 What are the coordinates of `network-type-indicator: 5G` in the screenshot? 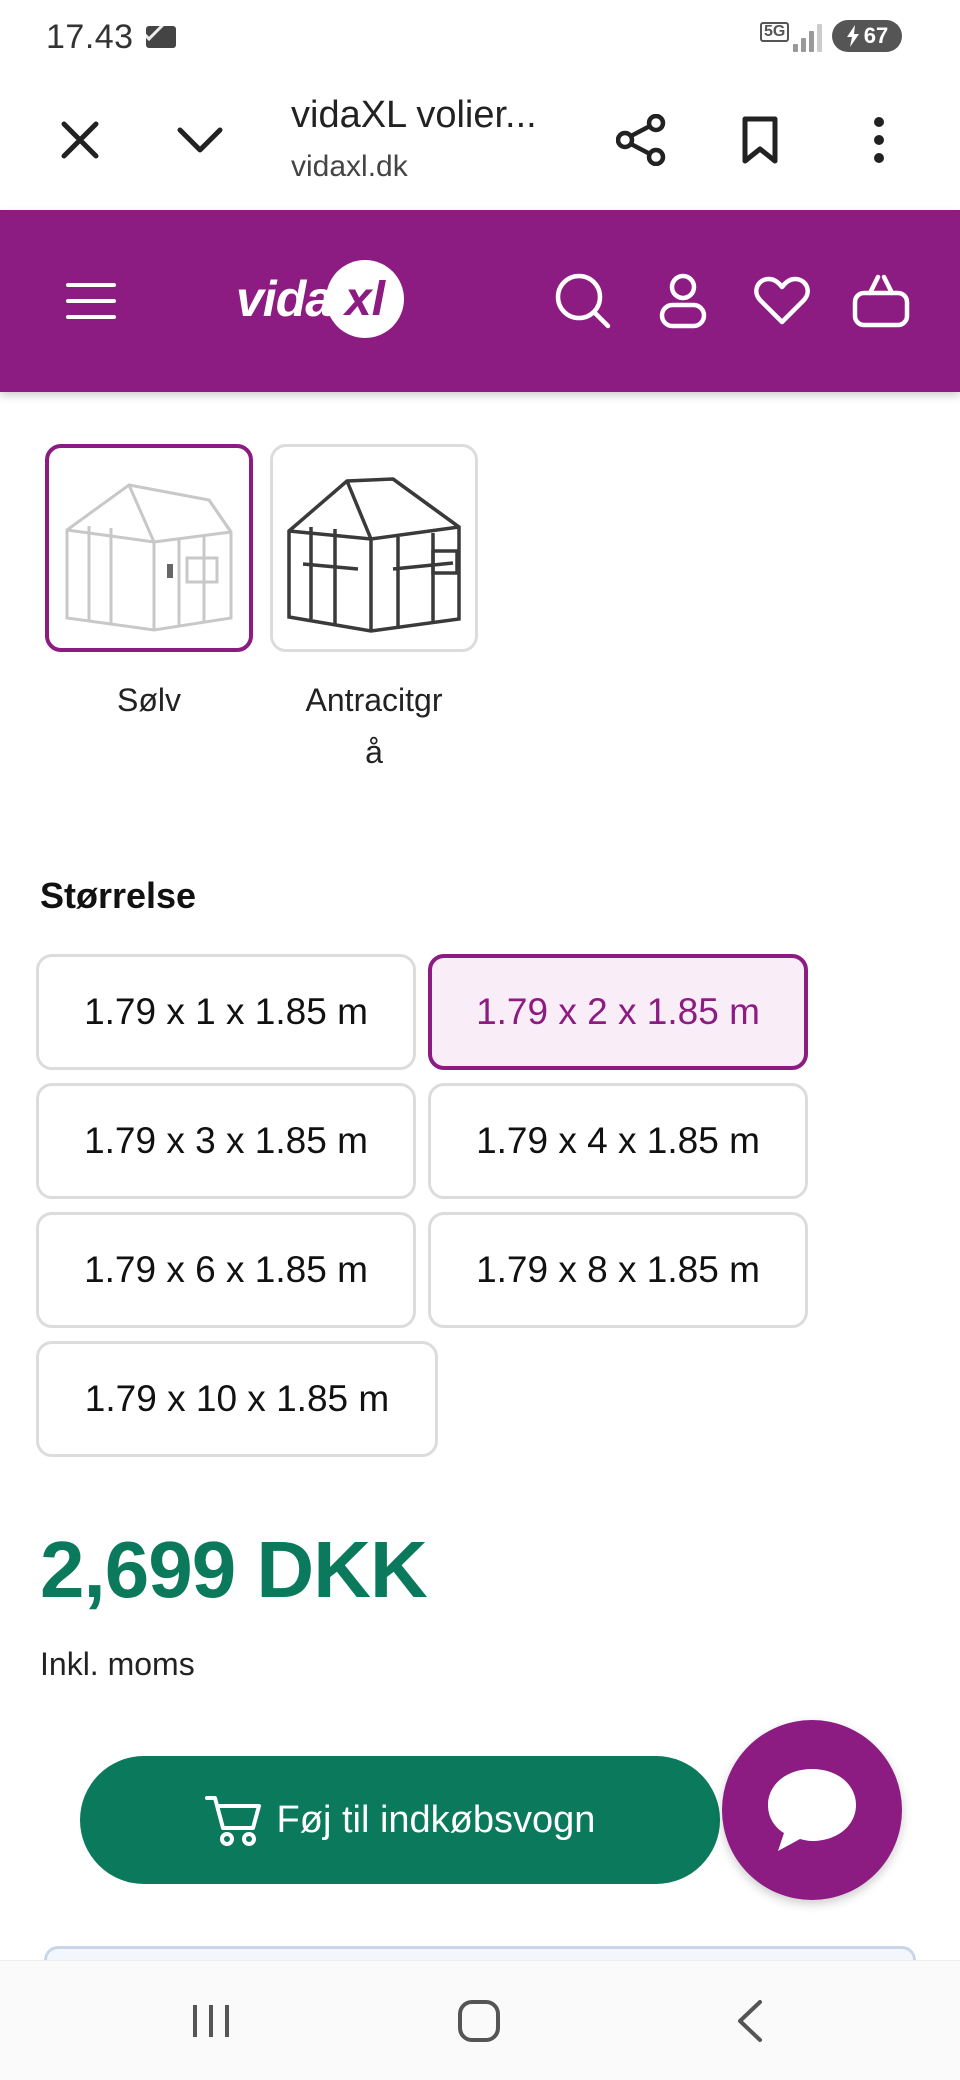 It's located at (775, 32).